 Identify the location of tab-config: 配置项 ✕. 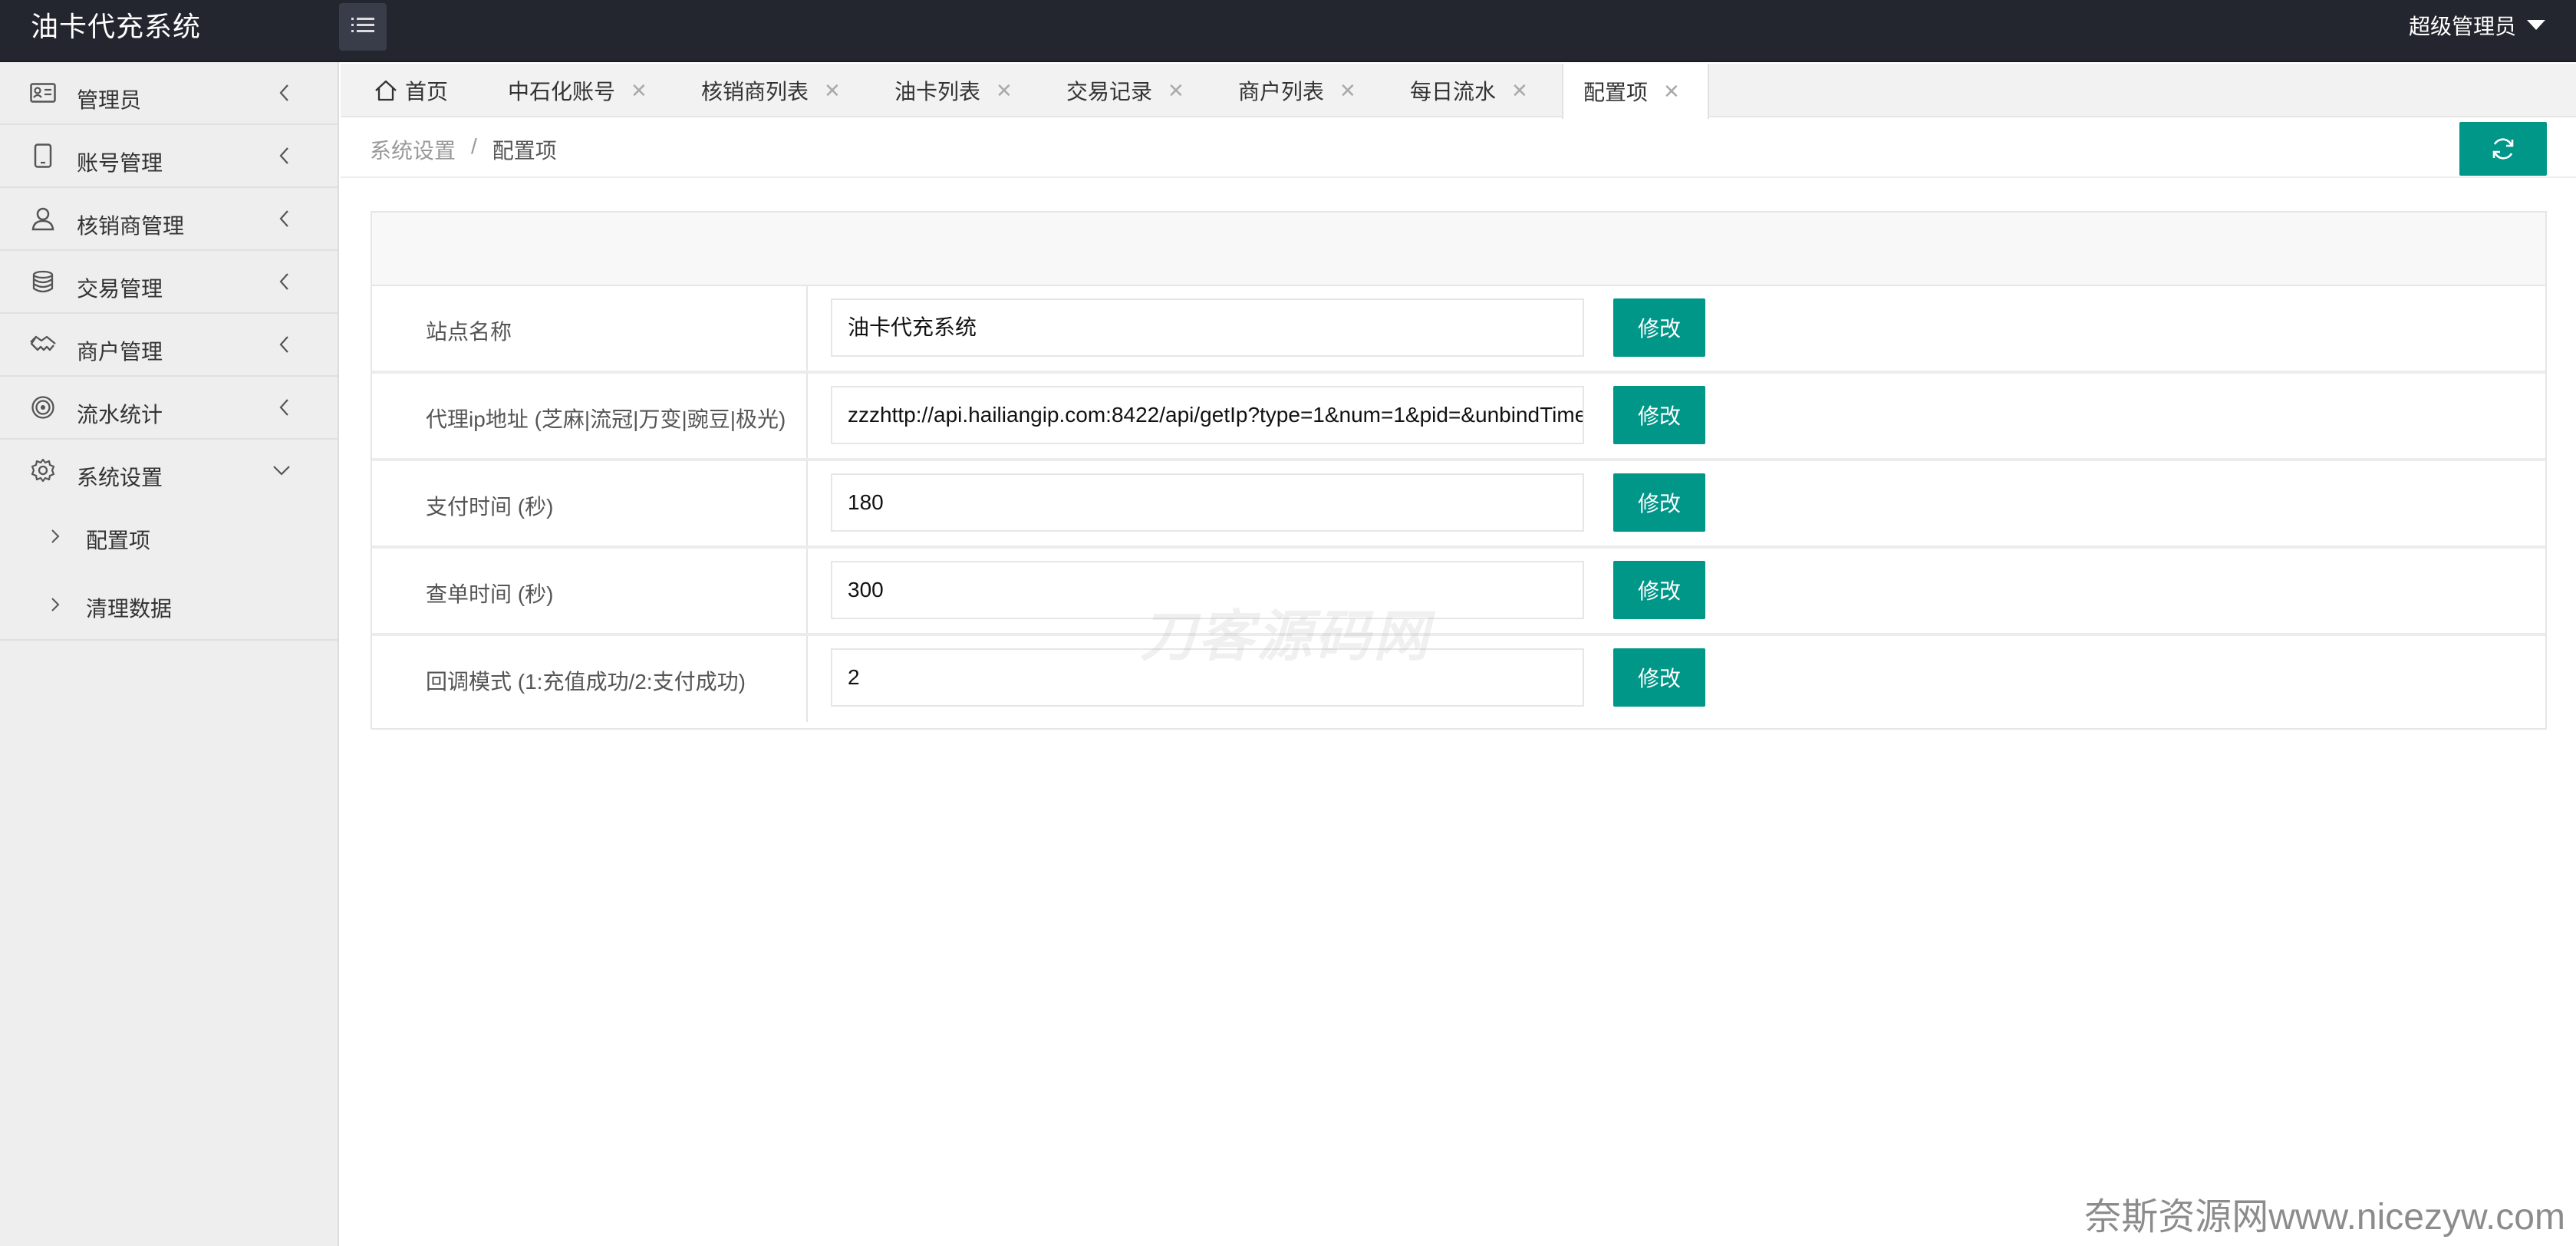
(1635, 92).